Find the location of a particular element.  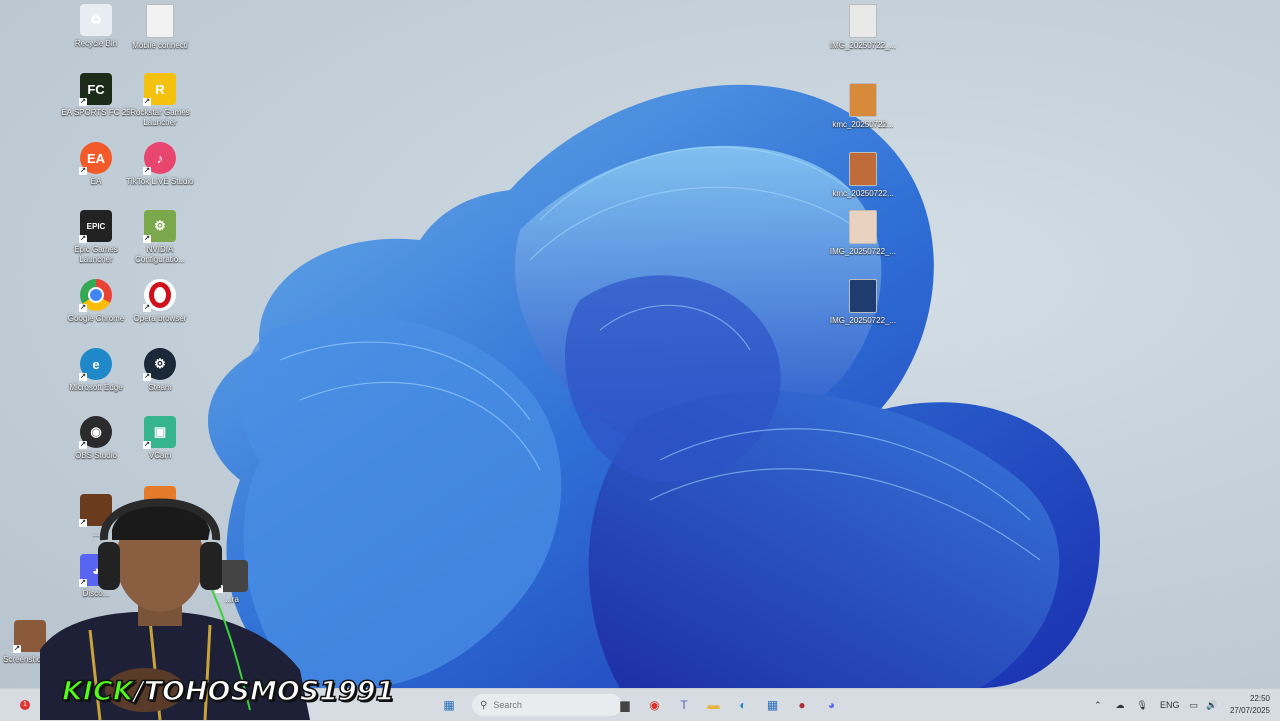

left-desktop-icon: ◉ ↗ OBS Studio is located at coordinates (96, 438).